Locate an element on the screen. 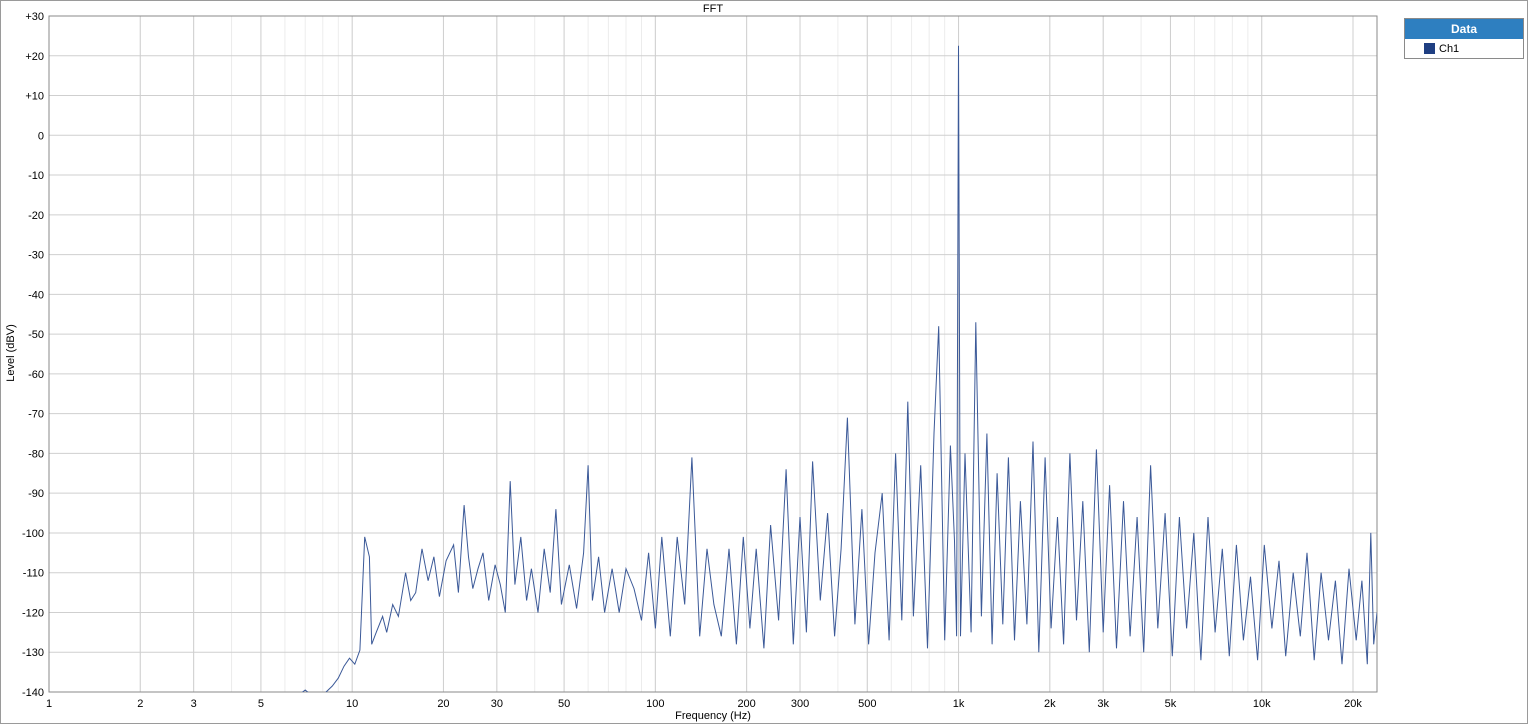 The image size is (1528, 725). legend: Data Ch1 is located at coordinates (1464, 38).